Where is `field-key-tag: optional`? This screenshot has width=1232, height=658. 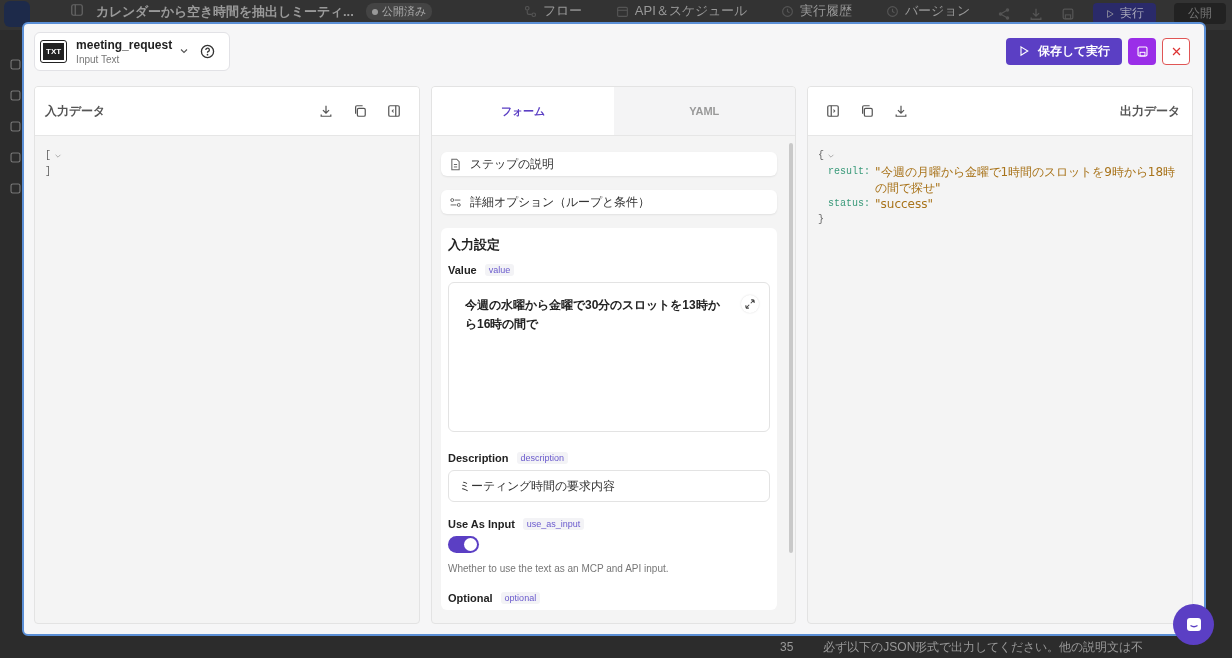
field-key-tag: optional is located at coordinates (520, 598).